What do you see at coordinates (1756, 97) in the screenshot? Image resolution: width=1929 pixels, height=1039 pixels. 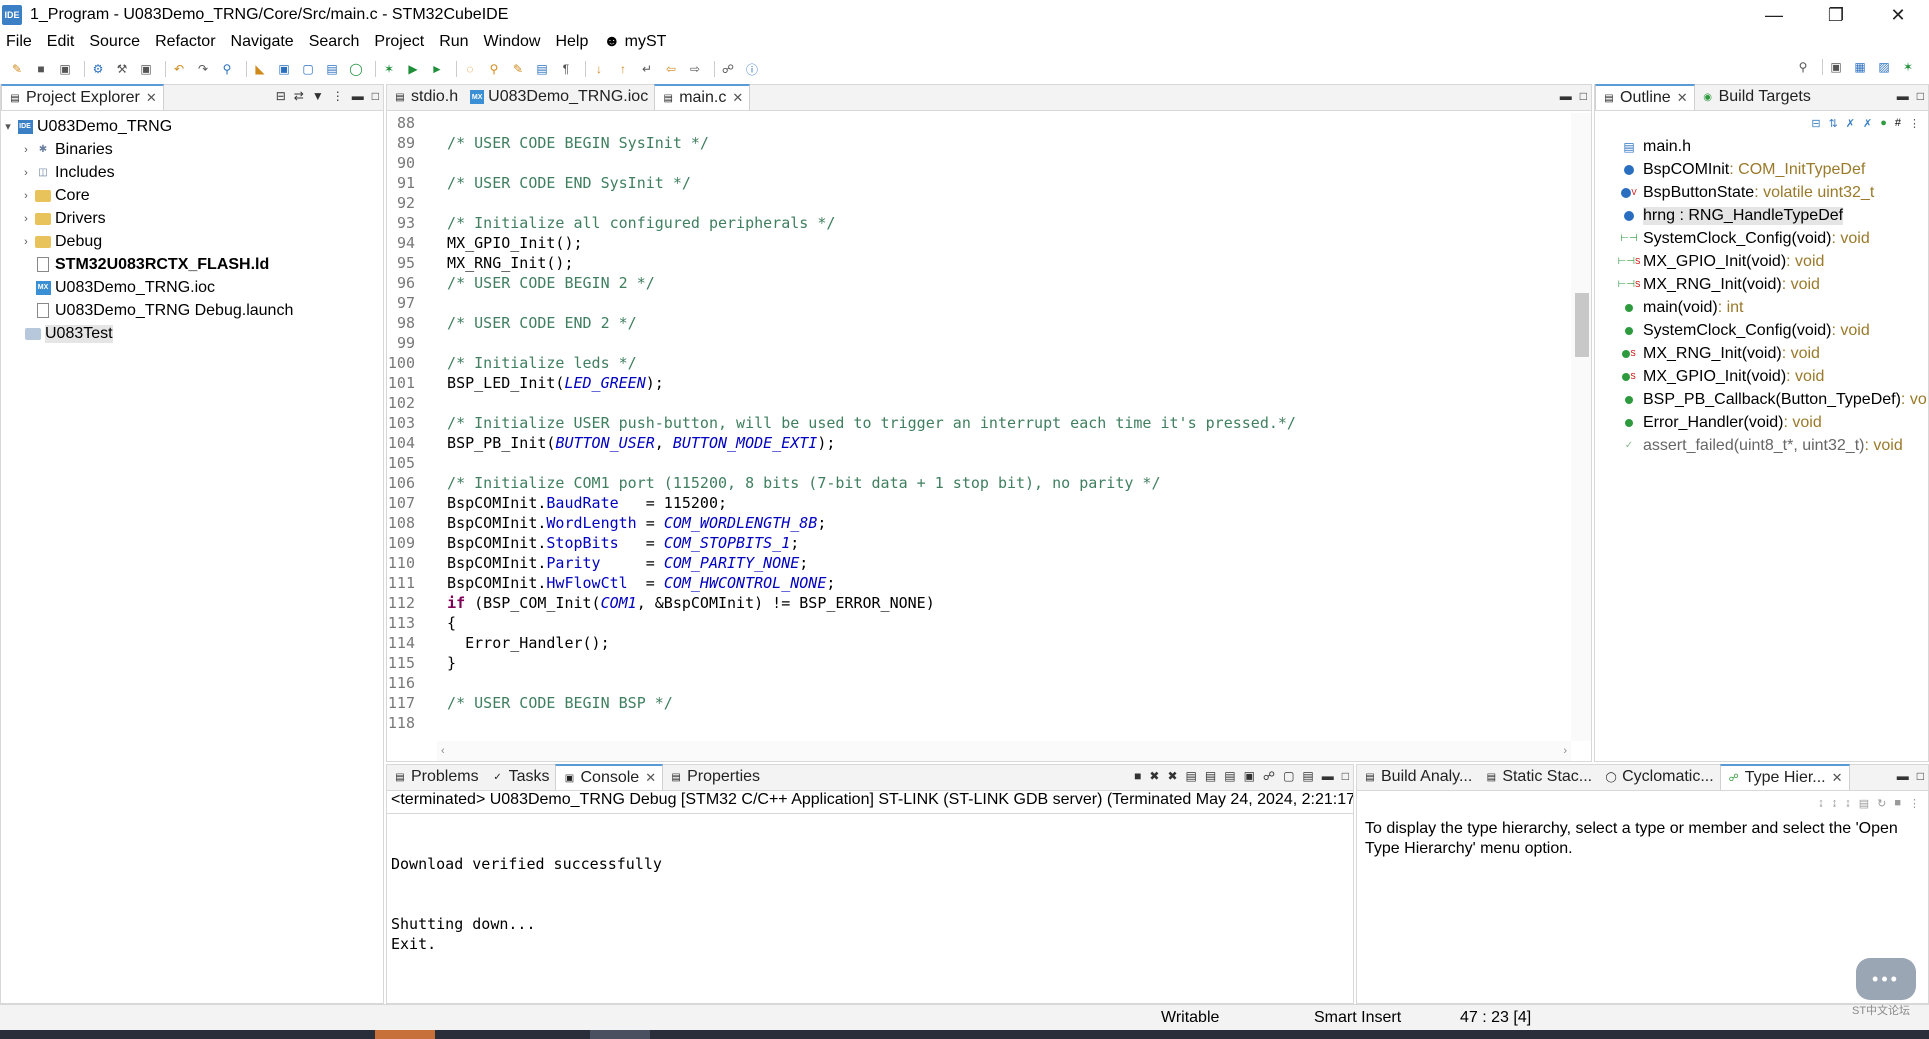 I see `tab-build-targets: ◉ Build Targets` at bounding box center [1756, 97].